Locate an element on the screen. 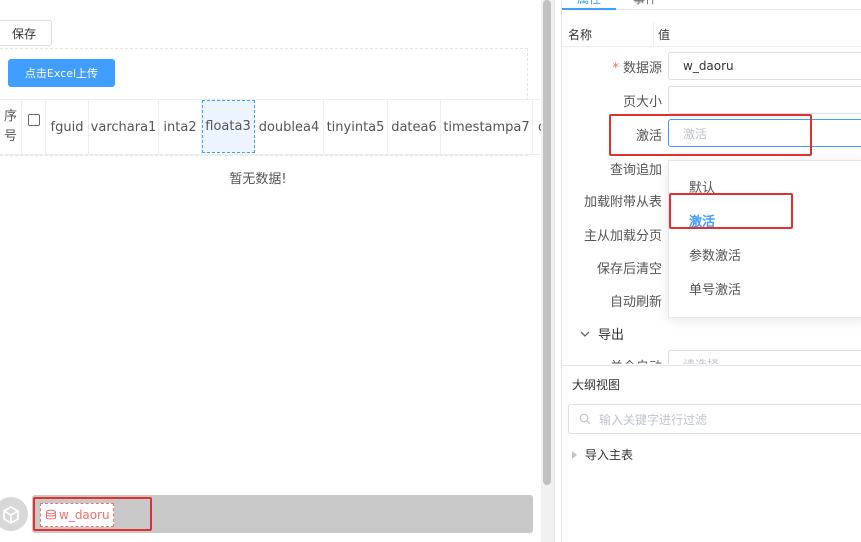  tab-events: 事件 is located at coordinates (645, 5).